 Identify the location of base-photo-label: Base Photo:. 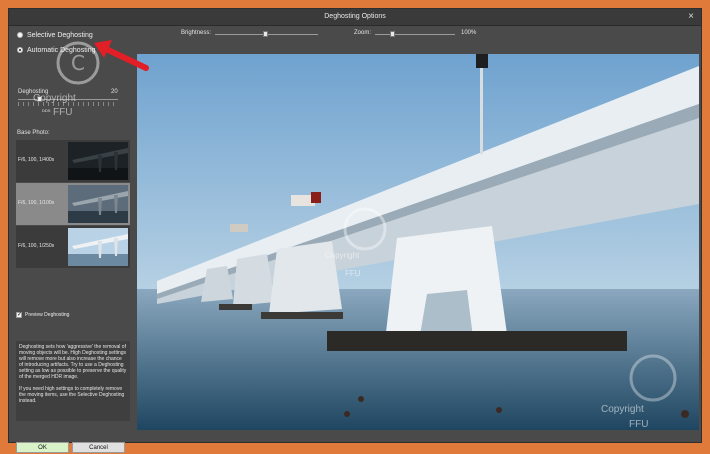
(33, 133).